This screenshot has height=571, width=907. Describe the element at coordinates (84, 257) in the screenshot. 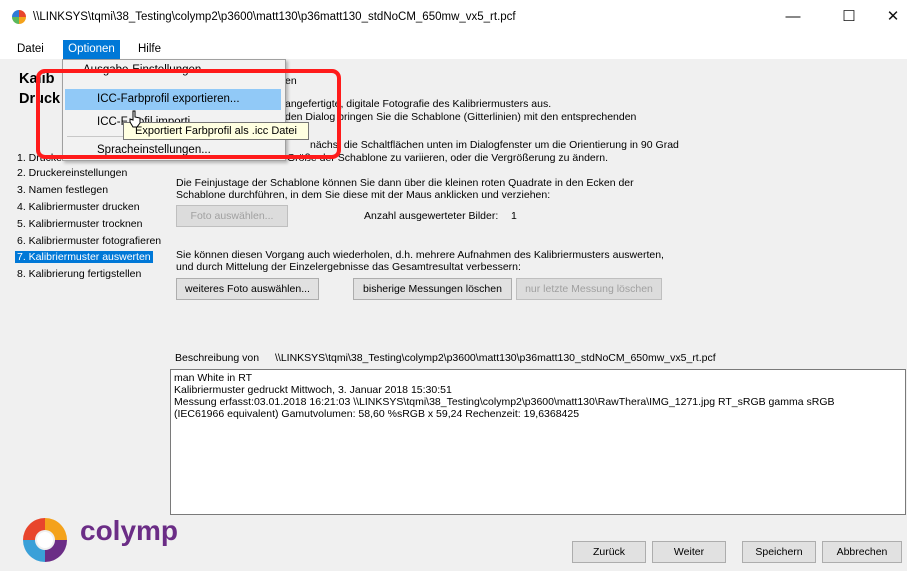

I see `step-7-active: 7. Kalibriermuster auswerten` at that location.